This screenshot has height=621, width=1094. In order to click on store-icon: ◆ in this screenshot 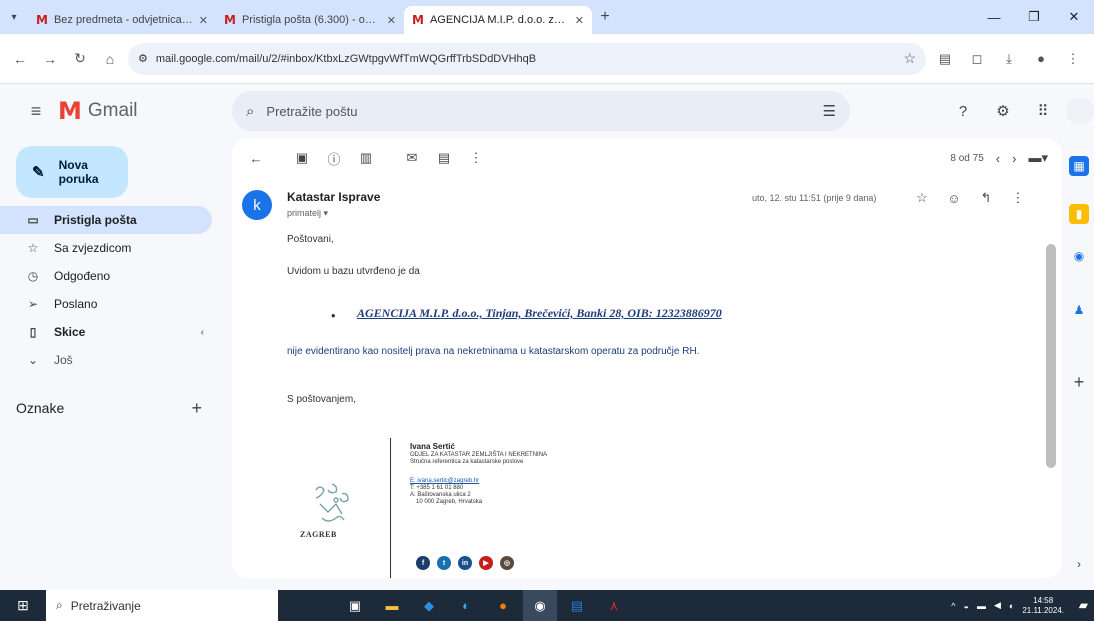, I will do `click(429, 605)`.